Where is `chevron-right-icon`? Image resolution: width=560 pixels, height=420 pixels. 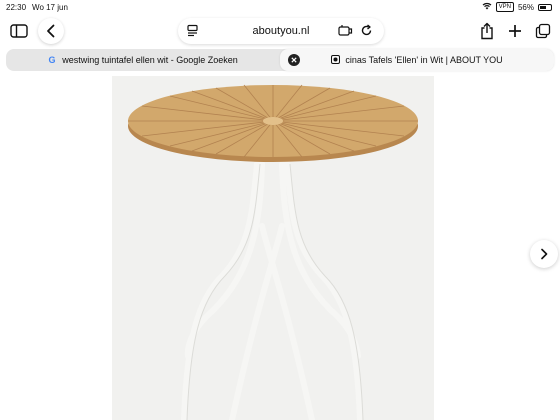
chevron-right-icon is located at coordinates (544, 254).